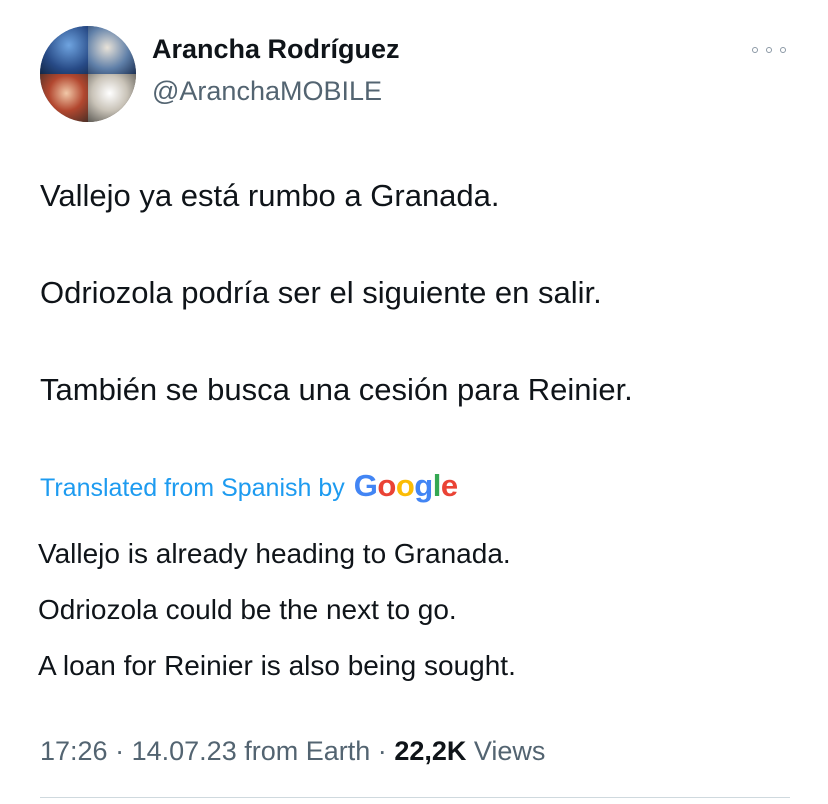 The image size is (828, 804). Describe the element at coordinates (509, 751) in the screenshot. I see `views-label: Views` at that location.